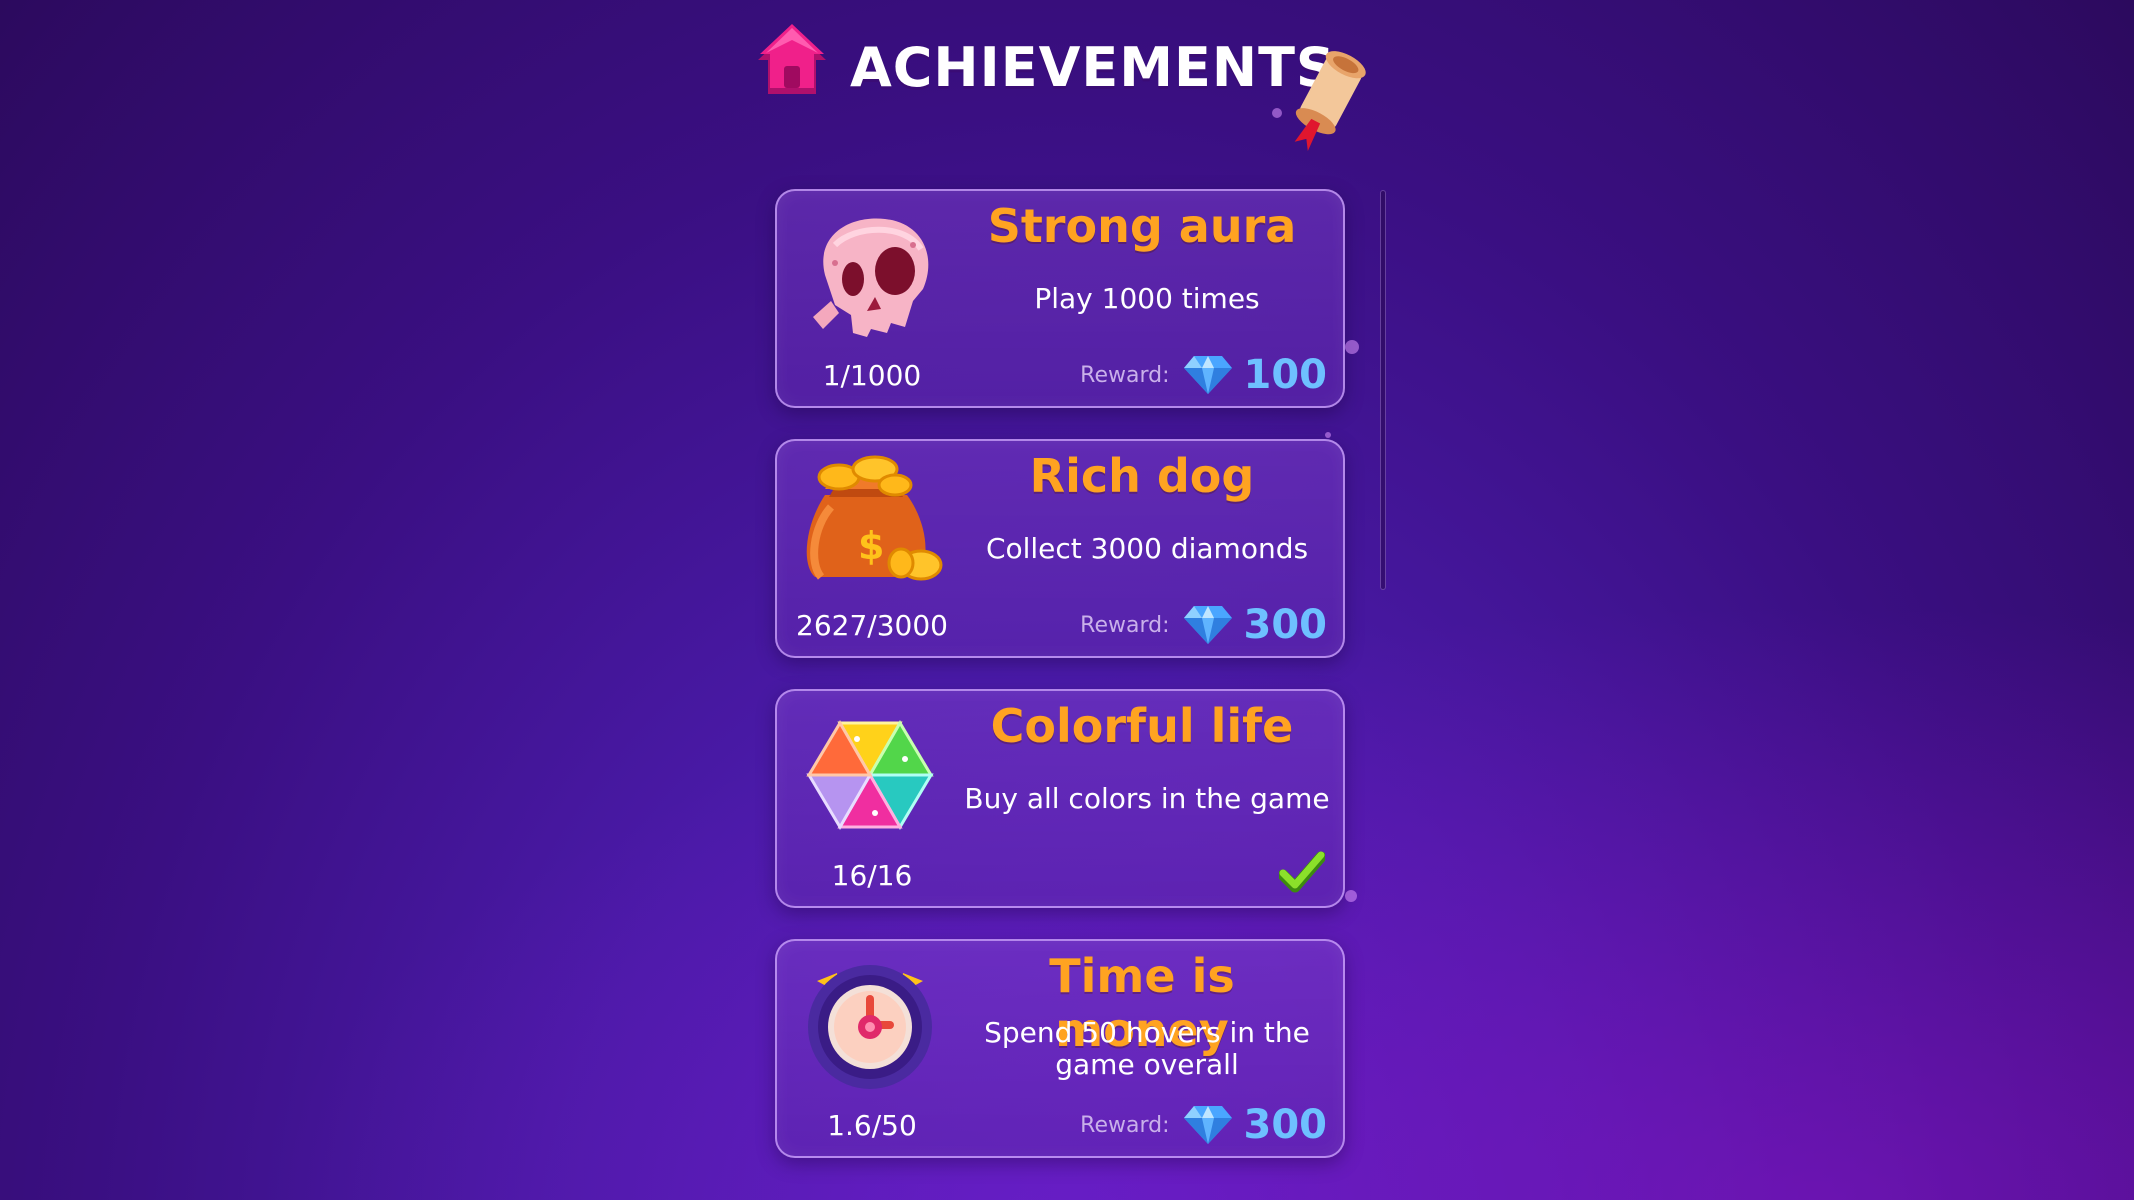  Describe the element at coordinates (870, 775) in the screenshot. I see `colorful-gems-icon` at that location.